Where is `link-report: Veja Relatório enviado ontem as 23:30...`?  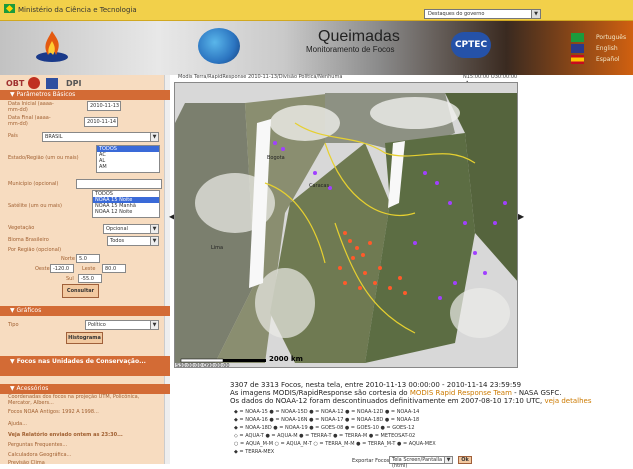 link-report: Veja Relatório enviado ontem as 23:30... is located at coordinates (65, 435).